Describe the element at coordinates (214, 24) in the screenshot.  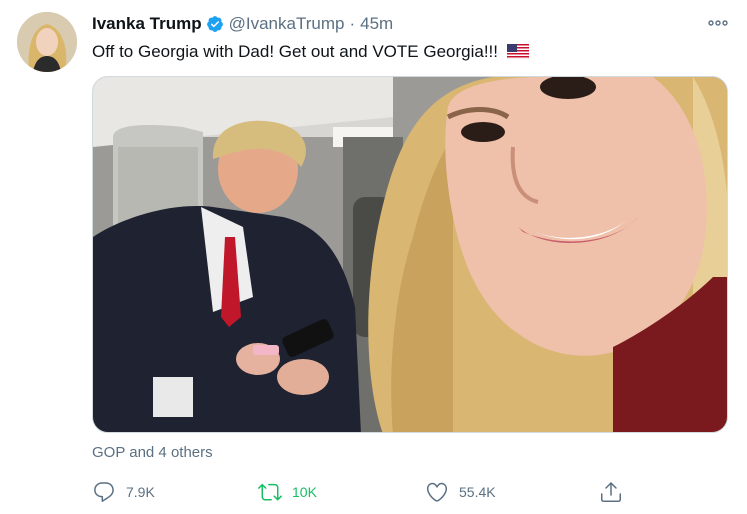
I see `verified-badge-icon` at that location.